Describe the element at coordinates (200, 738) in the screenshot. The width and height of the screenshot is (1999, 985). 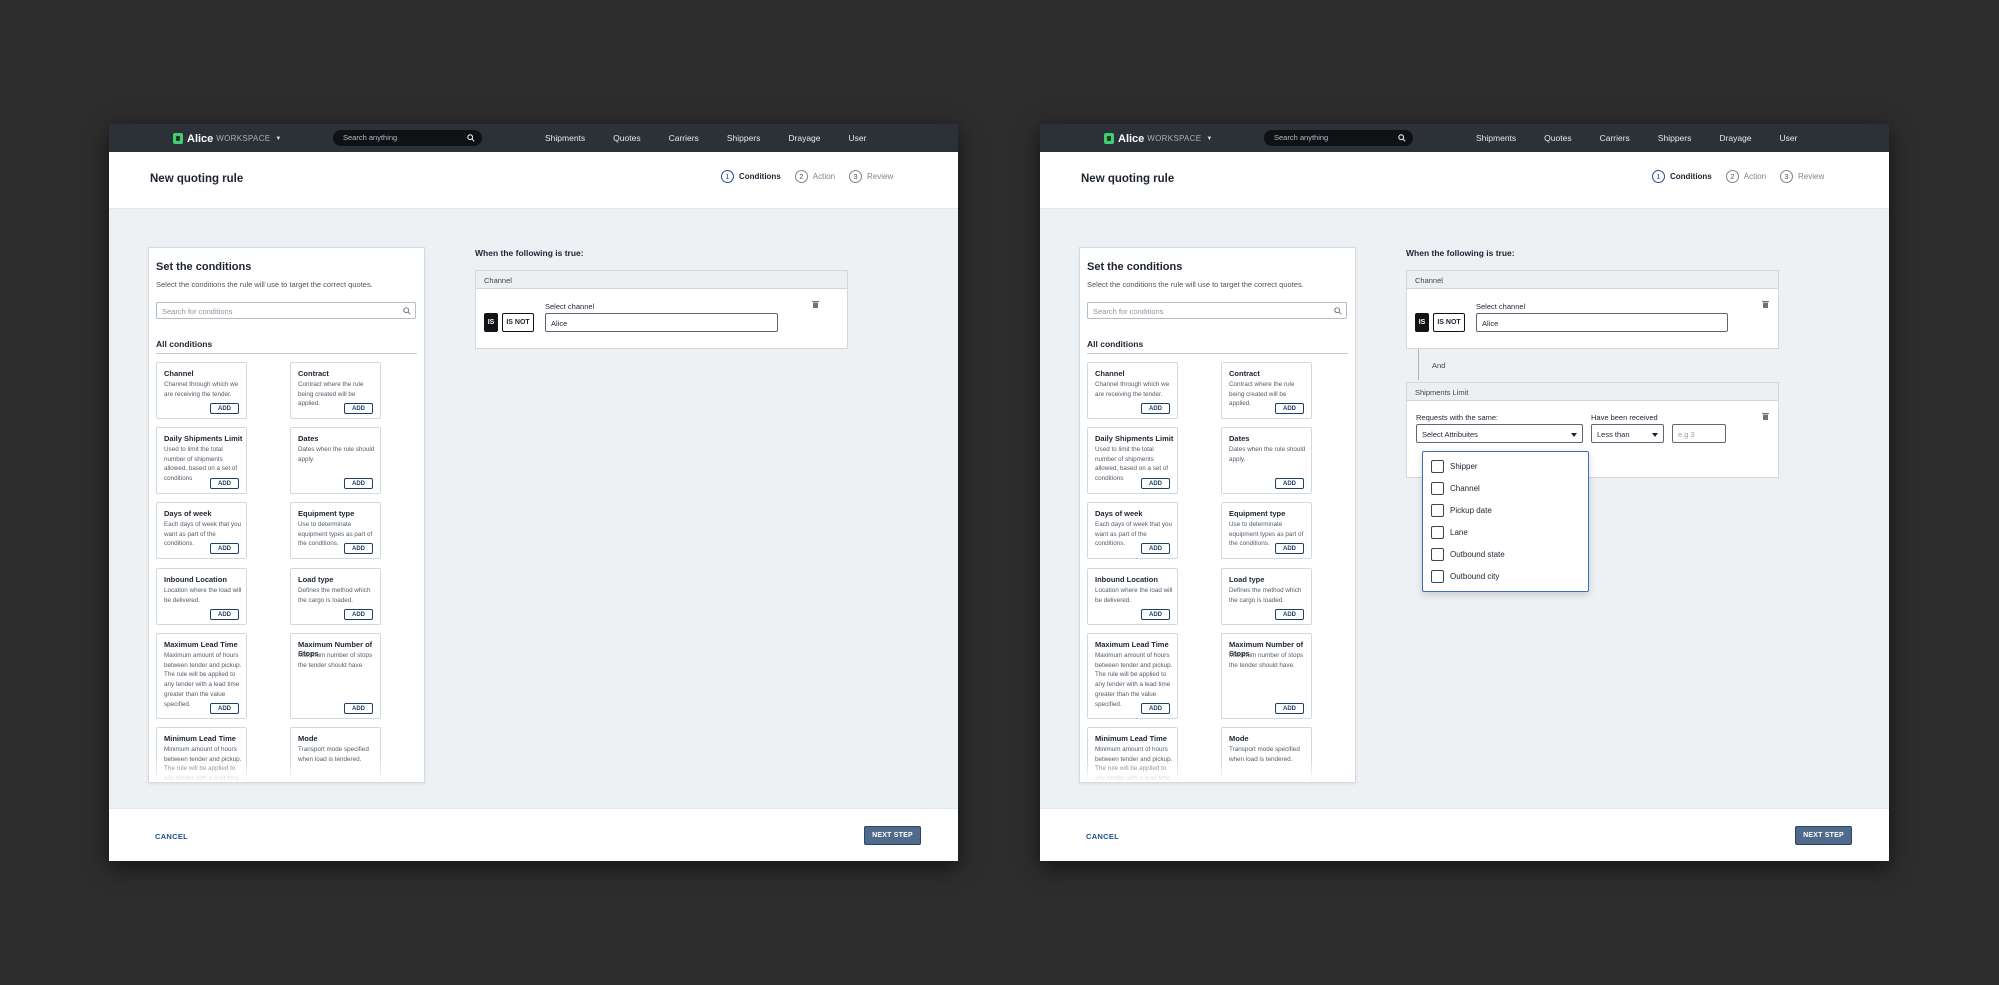
I see `card-title: Minimum Lead Time` at that location.